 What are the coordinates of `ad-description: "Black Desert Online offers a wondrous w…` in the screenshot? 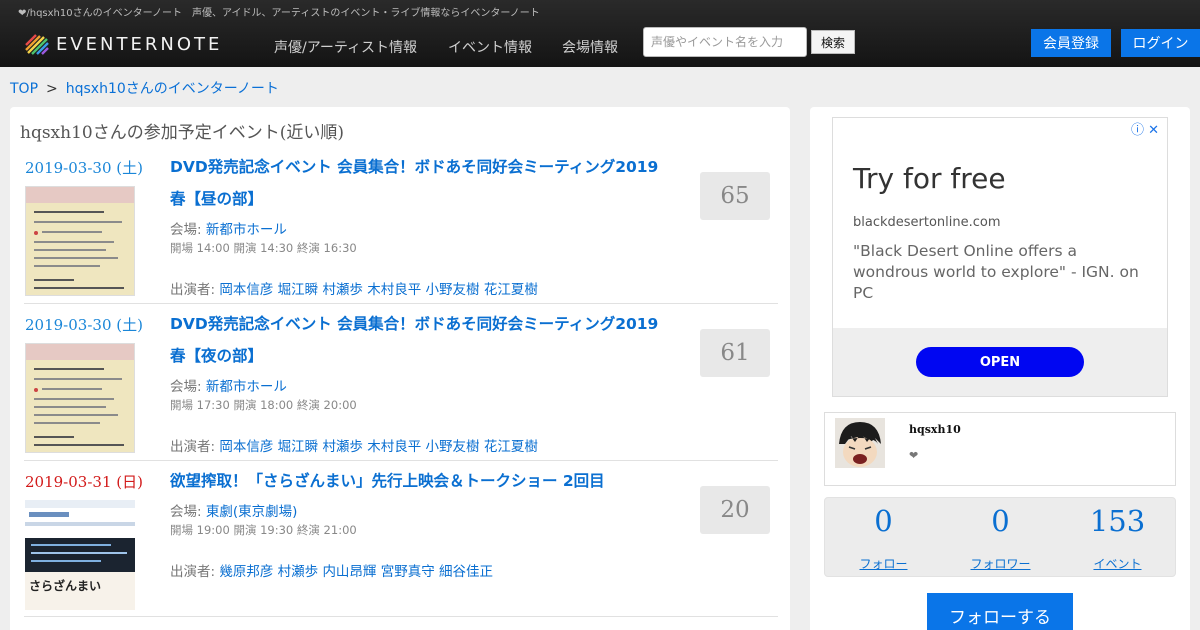 It's located at (996, 272).